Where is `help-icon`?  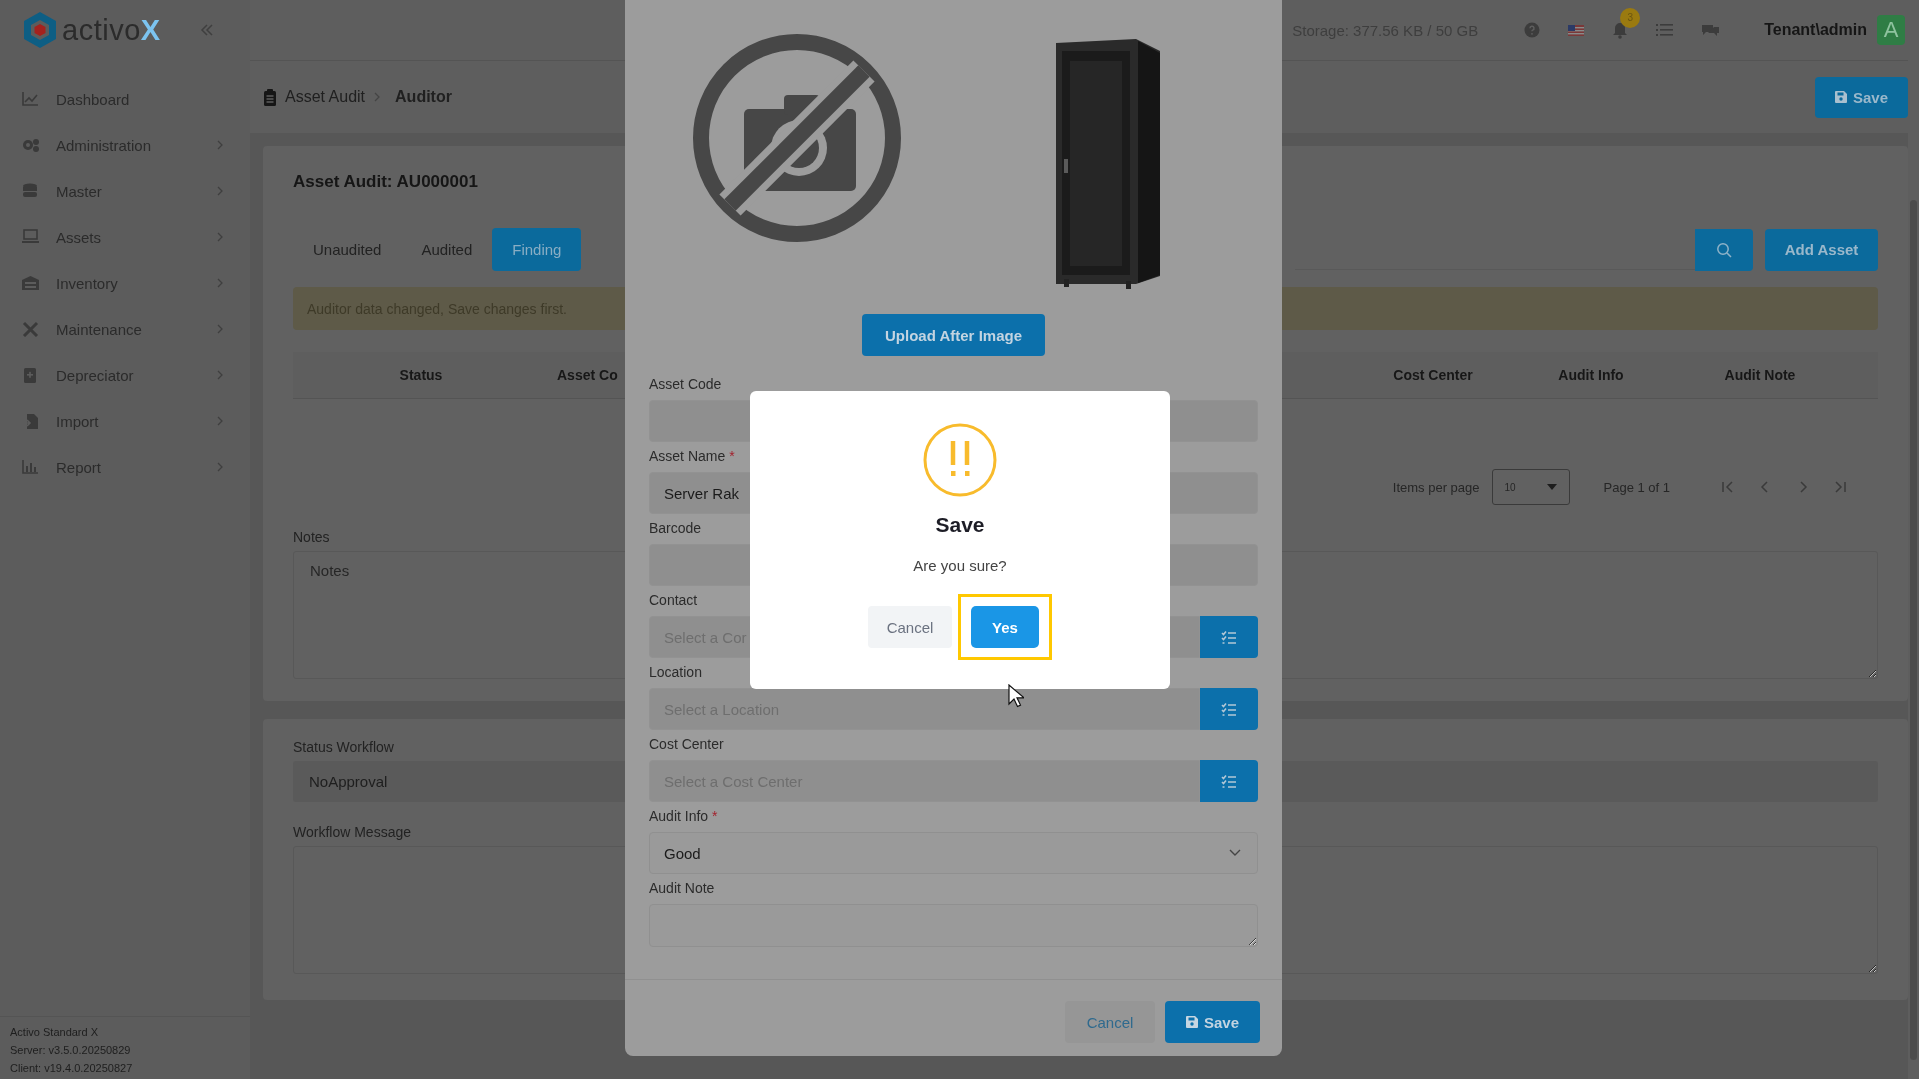
help-icon is located at coordinates (1532, 30).